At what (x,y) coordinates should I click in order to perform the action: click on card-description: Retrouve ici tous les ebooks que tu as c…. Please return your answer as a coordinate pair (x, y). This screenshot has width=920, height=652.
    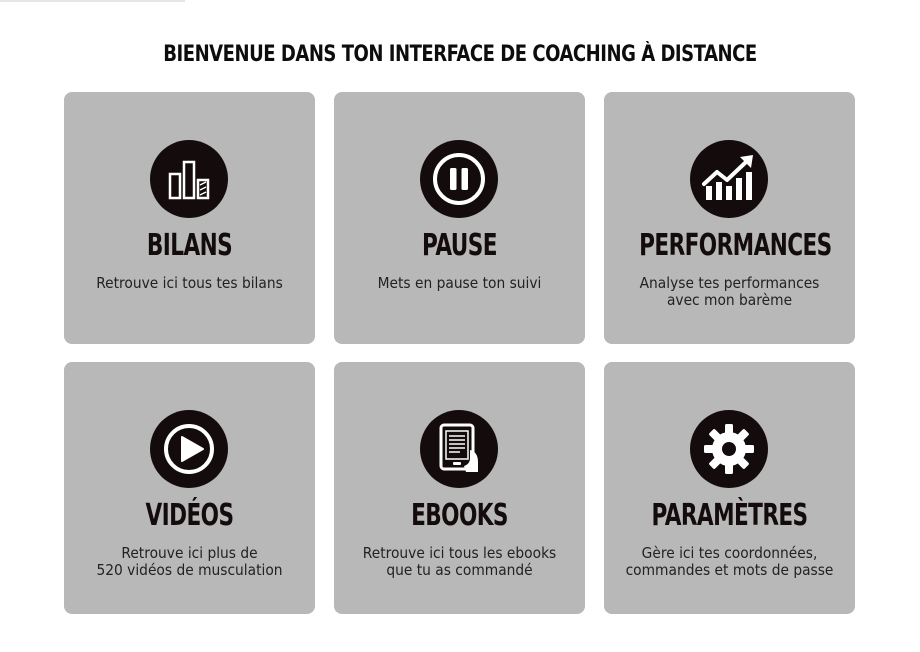
    Looking at the image, I should click on (459, 561).